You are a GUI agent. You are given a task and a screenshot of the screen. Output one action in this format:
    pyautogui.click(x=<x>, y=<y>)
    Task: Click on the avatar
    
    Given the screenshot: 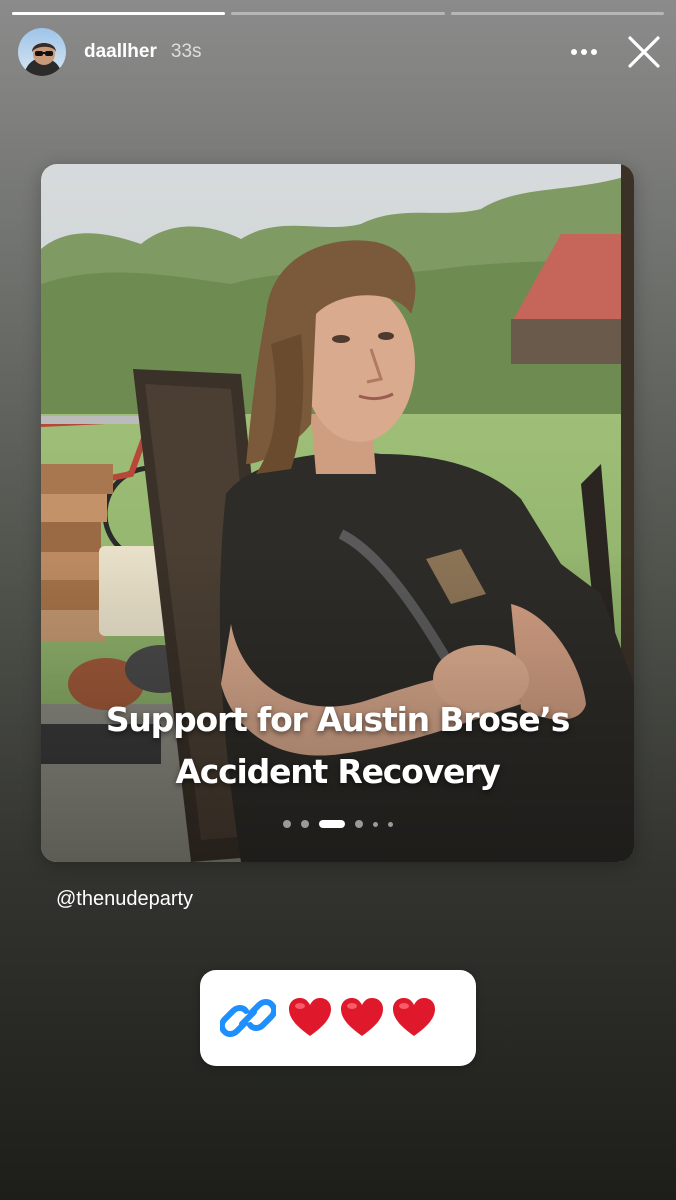 What is the action you would take?
    pyautogui.click(x=42, y=52)
    